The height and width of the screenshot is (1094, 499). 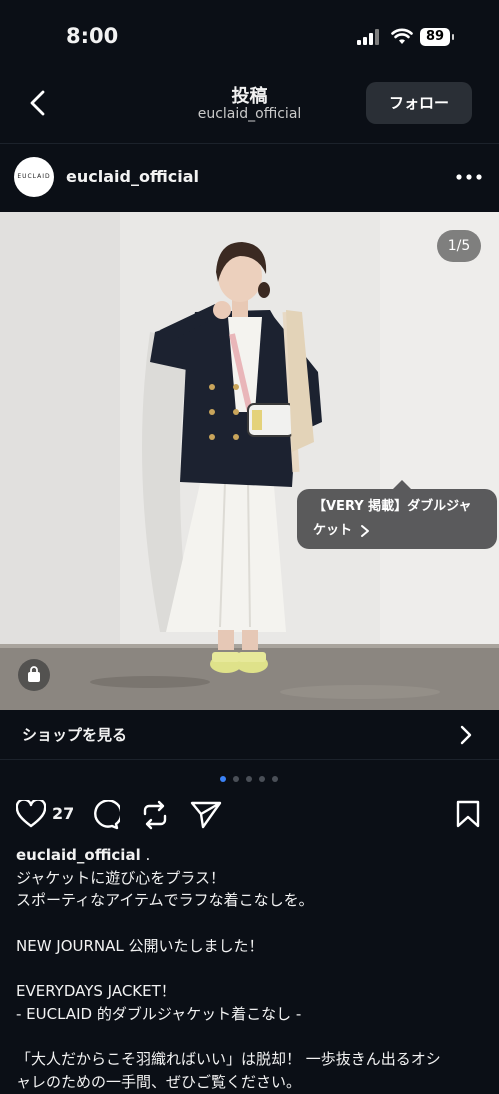 What do you see at coordinates (34, 675) in the screenshot?
I see `shopping-bag-icon` at bounding box center [34, 675].